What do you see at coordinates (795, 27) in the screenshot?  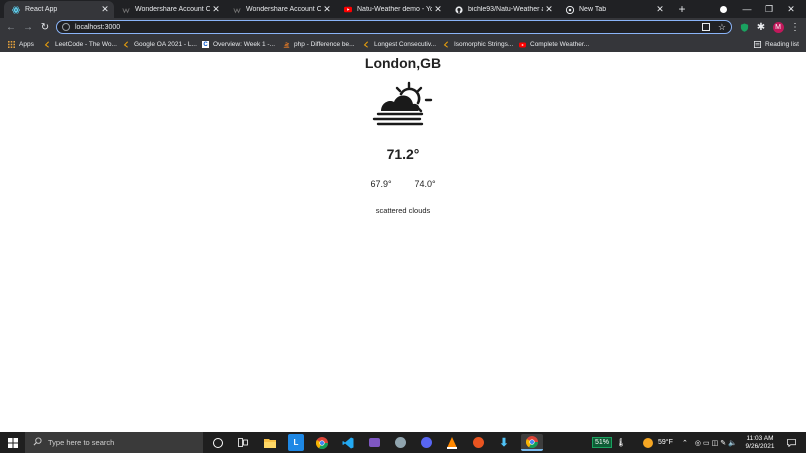 I see `menu-kebab-icon: ⋮` at bounding box center [795, 27].